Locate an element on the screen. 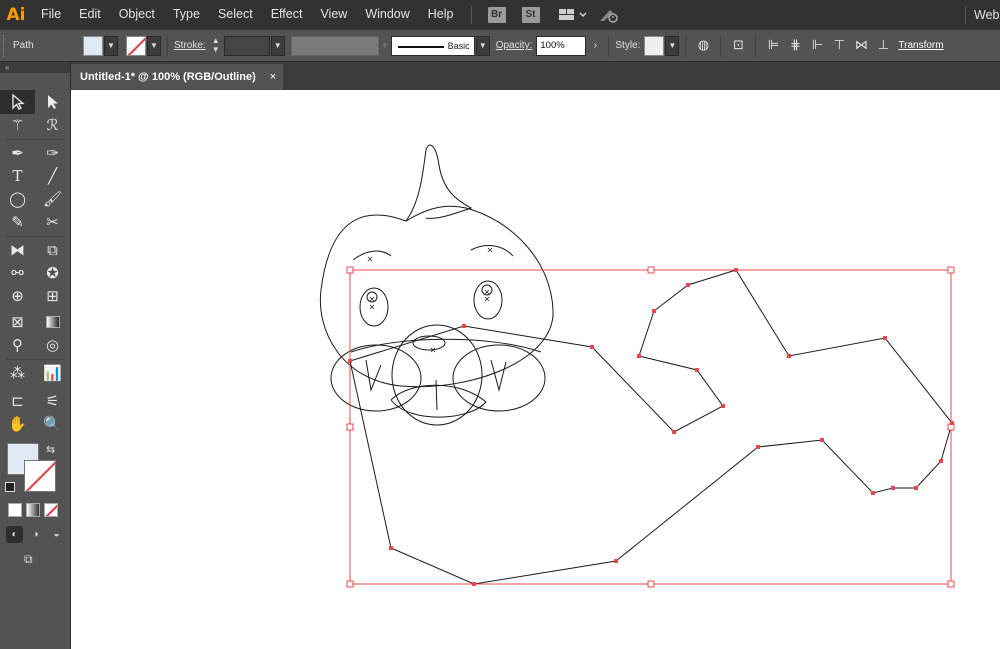  mouth-lower-lip is located at coordinates (438, 401).